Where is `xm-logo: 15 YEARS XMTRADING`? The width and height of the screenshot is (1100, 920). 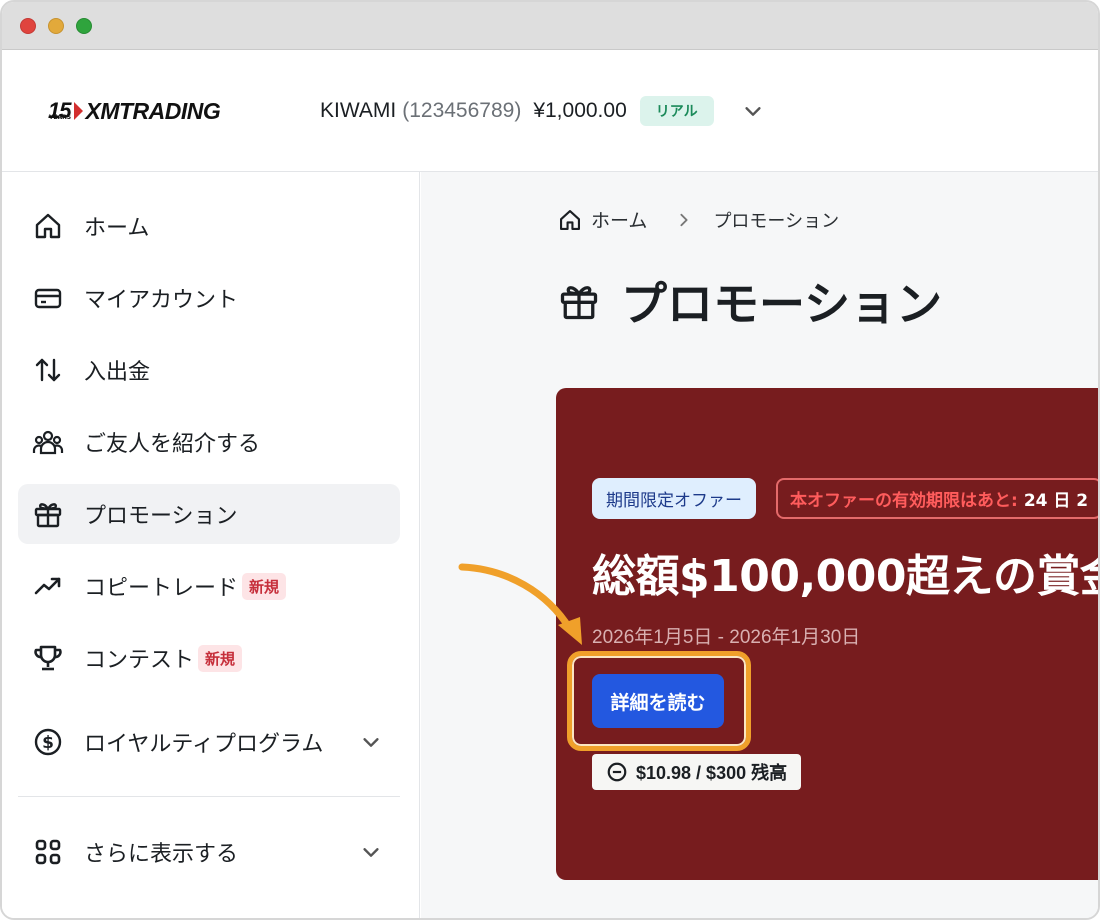
xm-logo: 15 YEARS XMTRADING is located at coordinates (134, 111).